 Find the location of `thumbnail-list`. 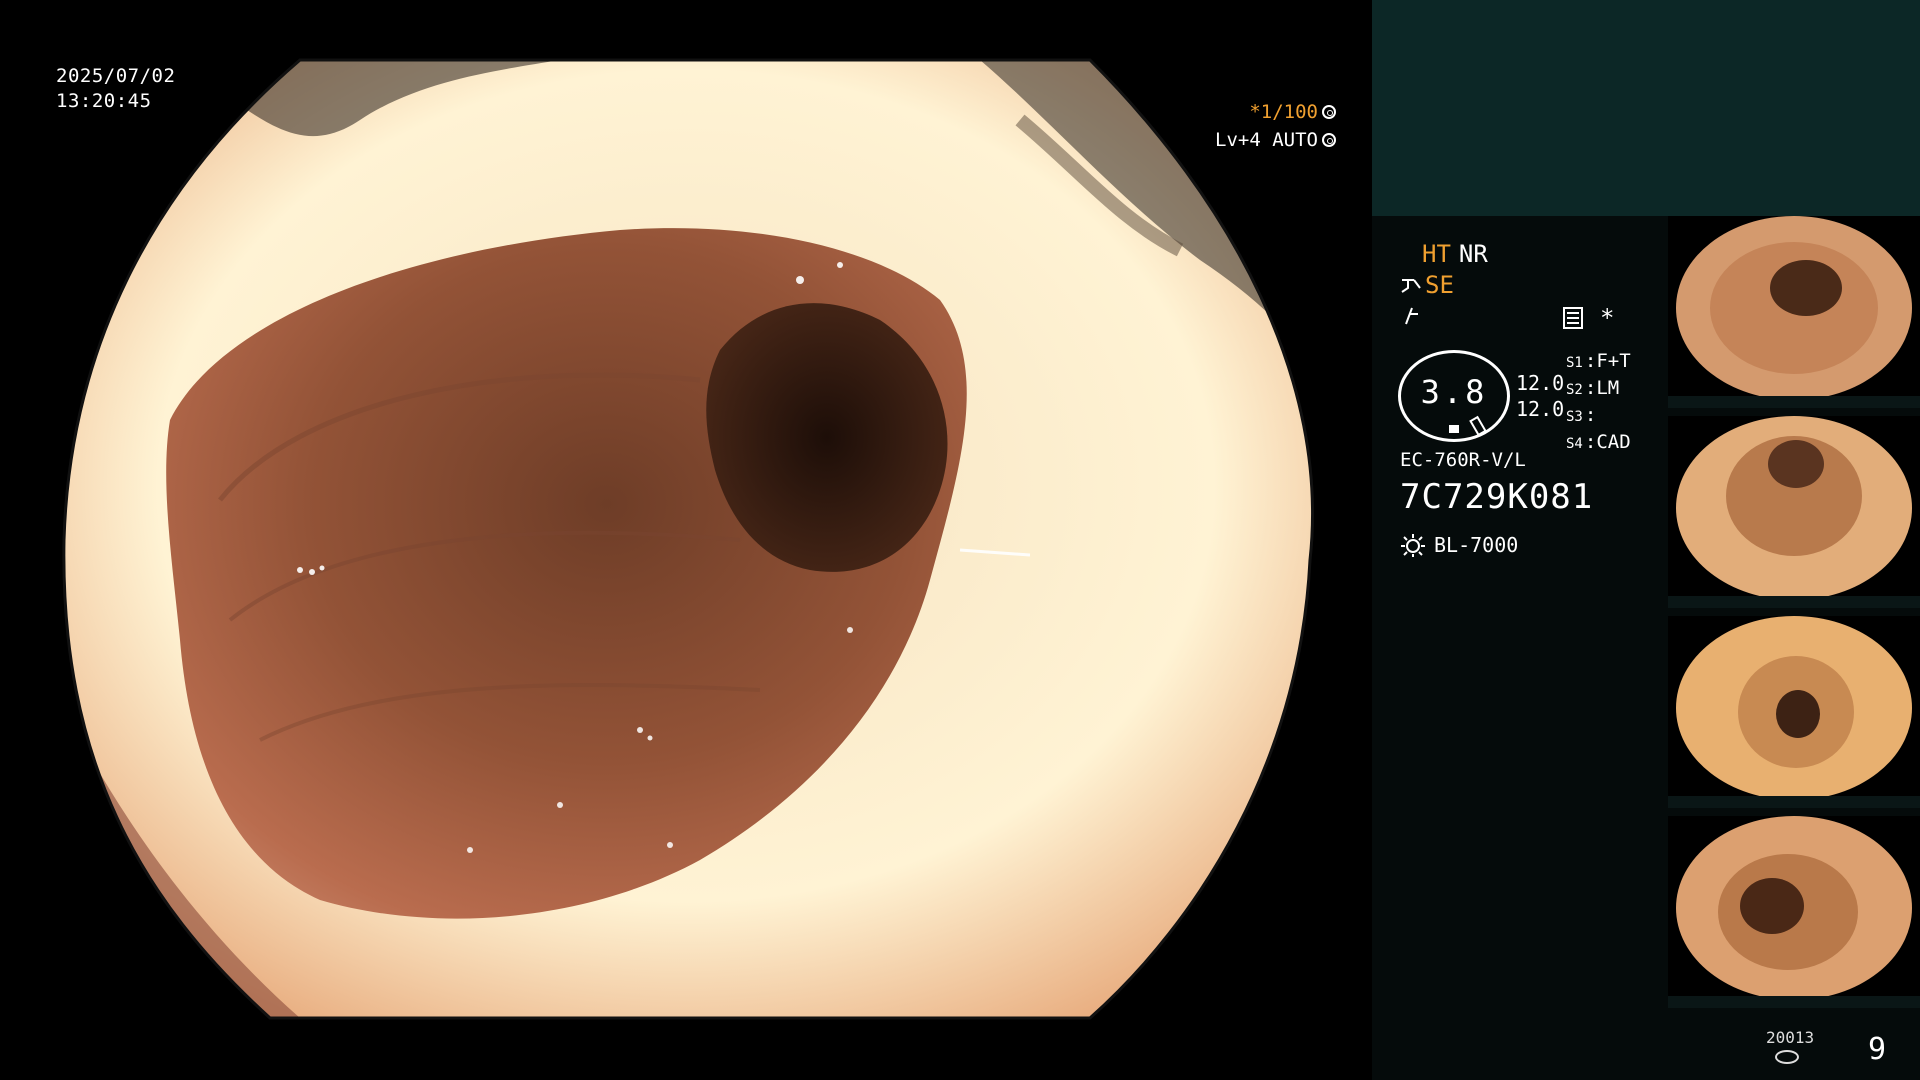

thumbnail-list is located at coordinates (1794, 616).